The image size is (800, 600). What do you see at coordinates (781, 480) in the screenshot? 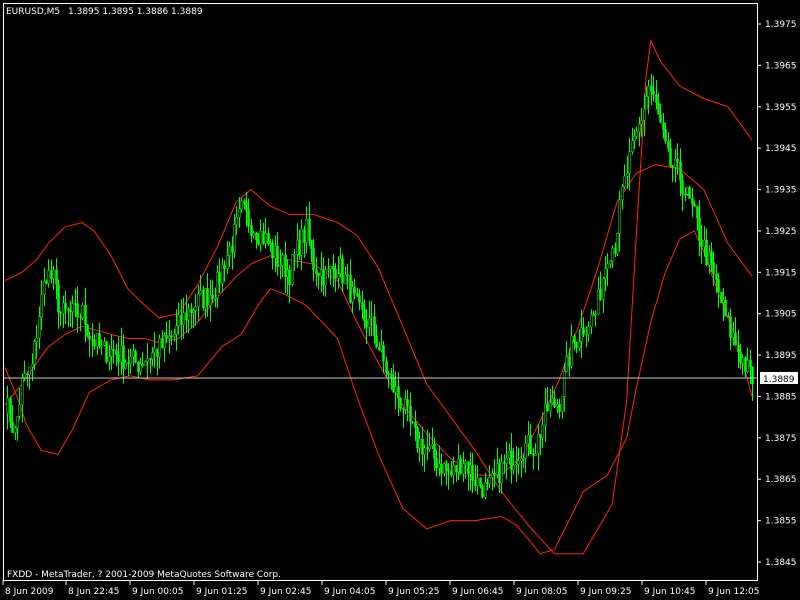
I see `y-tick-label: 1.3865` at bounding box center [781, 480].